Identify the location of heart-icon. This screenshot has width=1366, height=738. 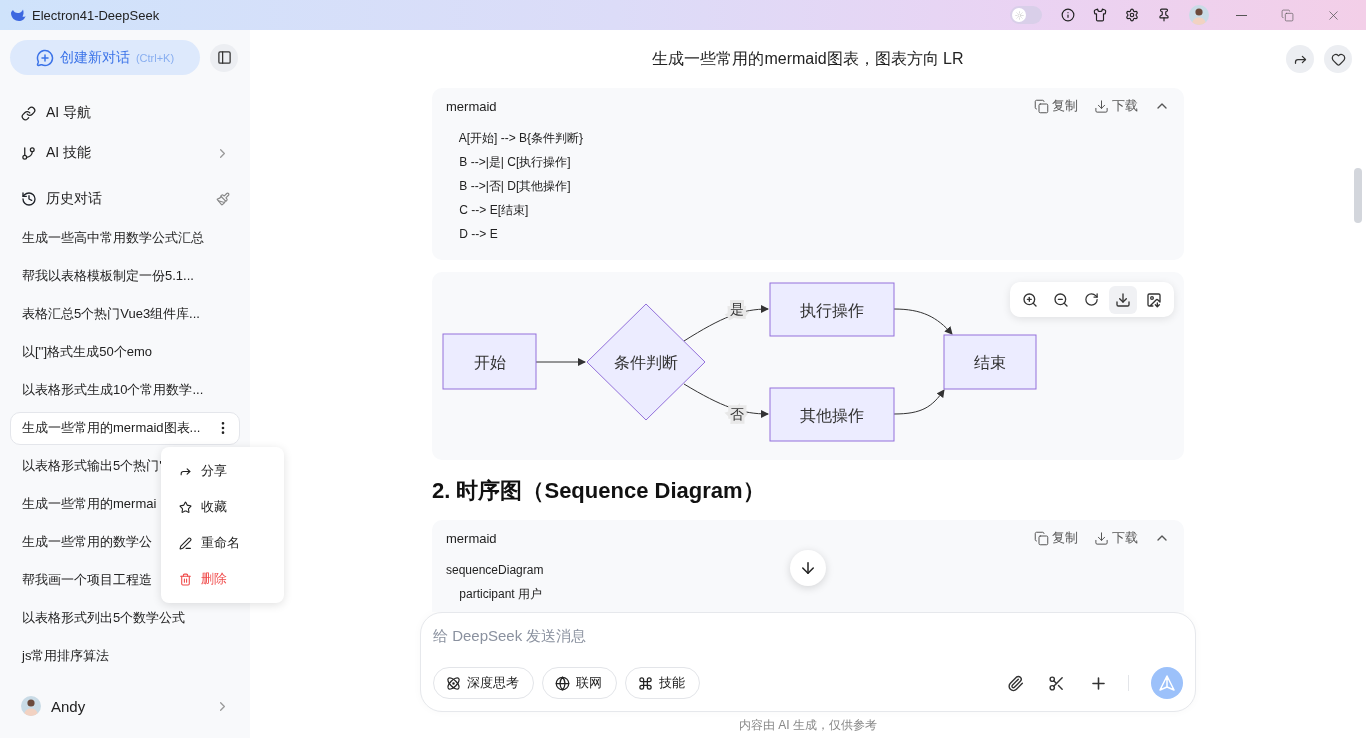
(1338, 59).